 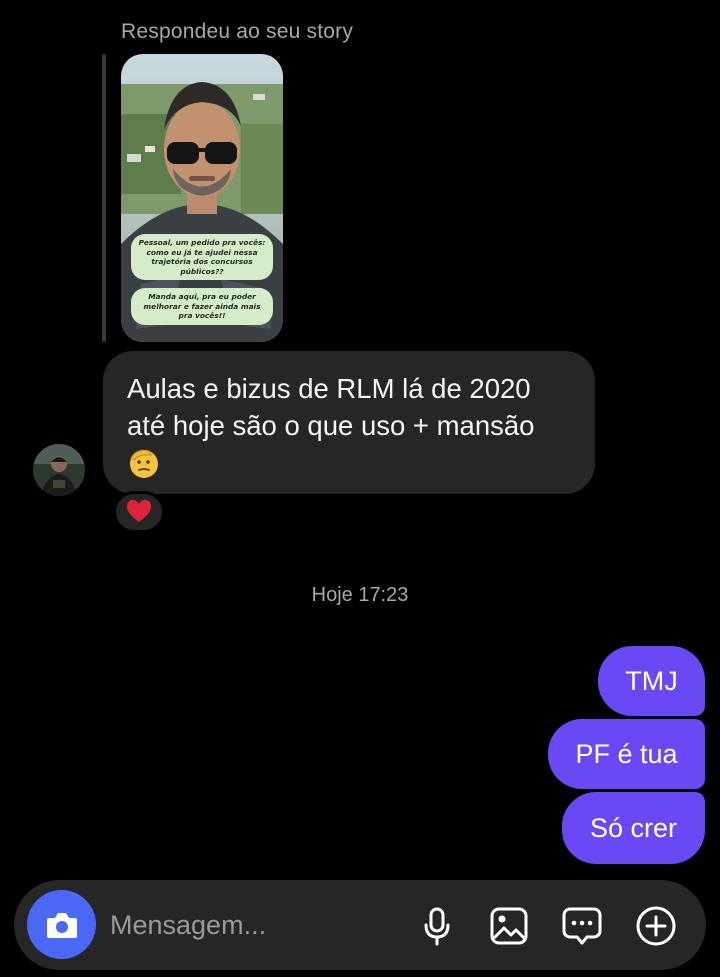 I want to click on sender-avatar, so click(x=59, y=470).